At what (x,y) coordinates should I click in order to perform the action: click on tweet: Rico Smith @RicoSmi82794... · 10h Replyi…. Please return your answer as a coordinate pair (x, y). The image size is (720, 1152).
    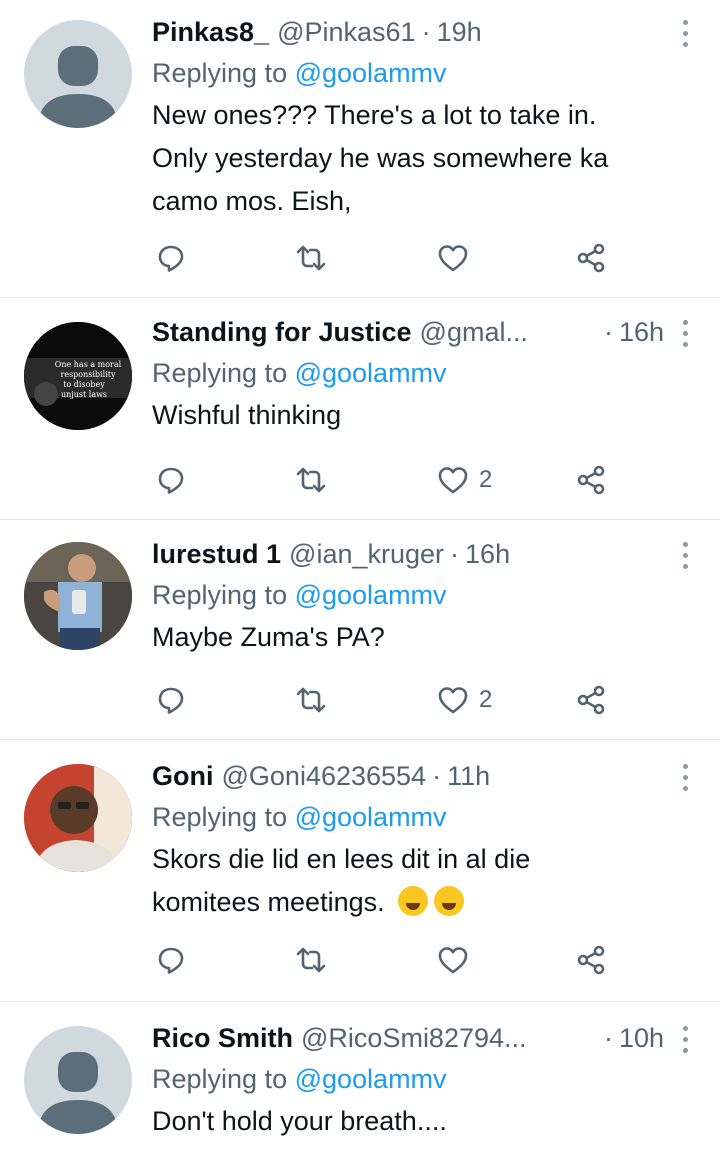
    Looking at the image, I should click on (360, 1077).